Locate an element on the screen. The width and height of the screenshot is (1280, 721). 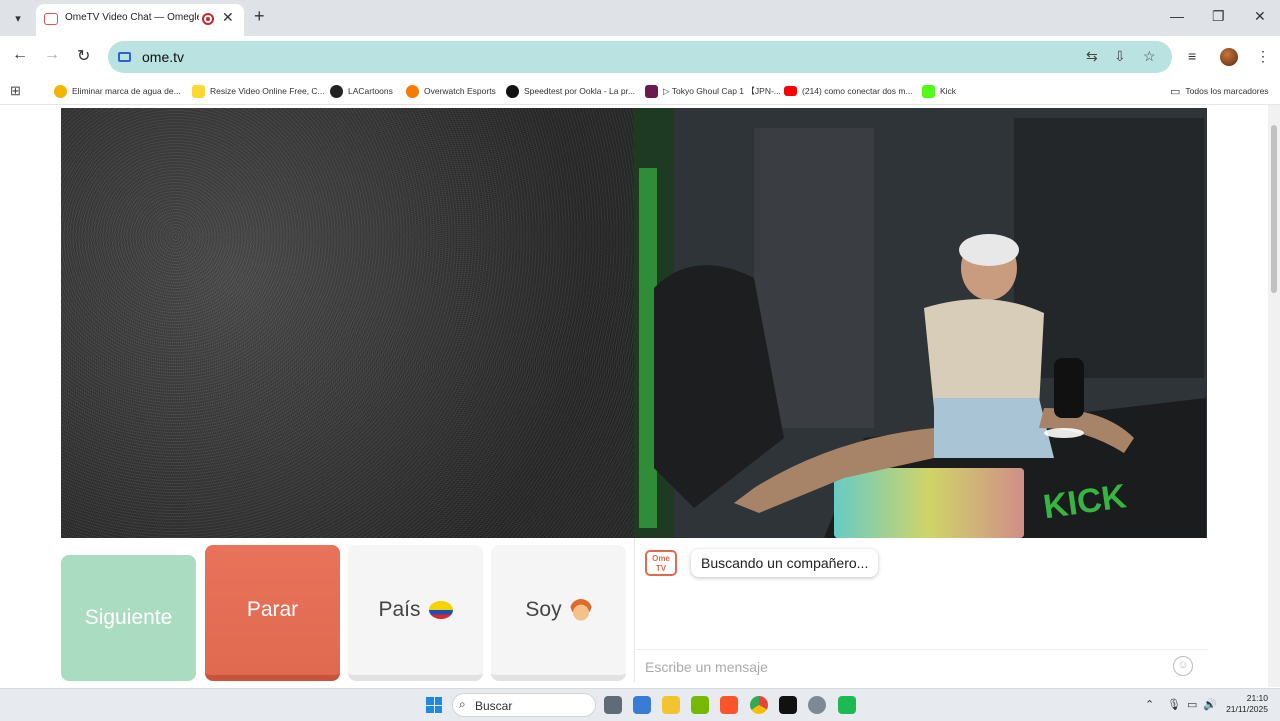
browser-toolbar: ← → ↻ ome.tv ⇆ ⇩ ☆ ≡ ⋮ is located at coordinates (640, 57).